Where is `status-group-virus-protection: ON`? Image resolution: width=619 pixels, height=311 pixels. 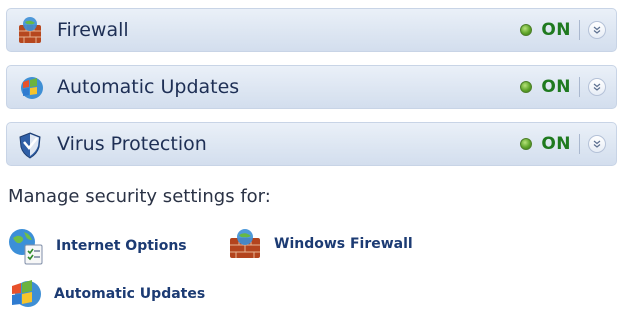 status-group-virus-protection: ON is located at coordinates (563, 144).